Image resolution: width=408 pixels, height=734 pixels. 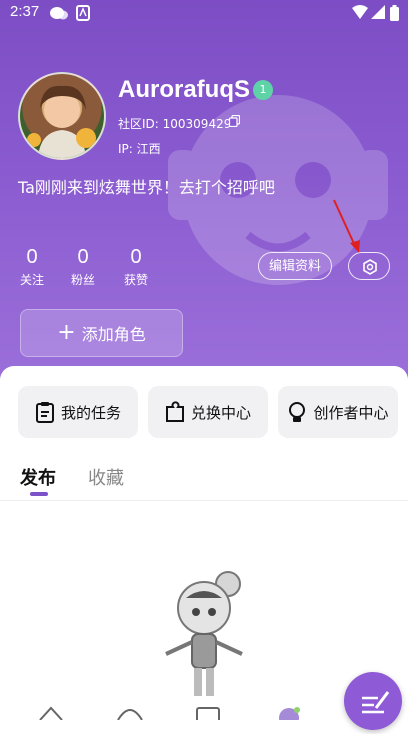 I want to click on gear-icon, so click(x=370, y=267).